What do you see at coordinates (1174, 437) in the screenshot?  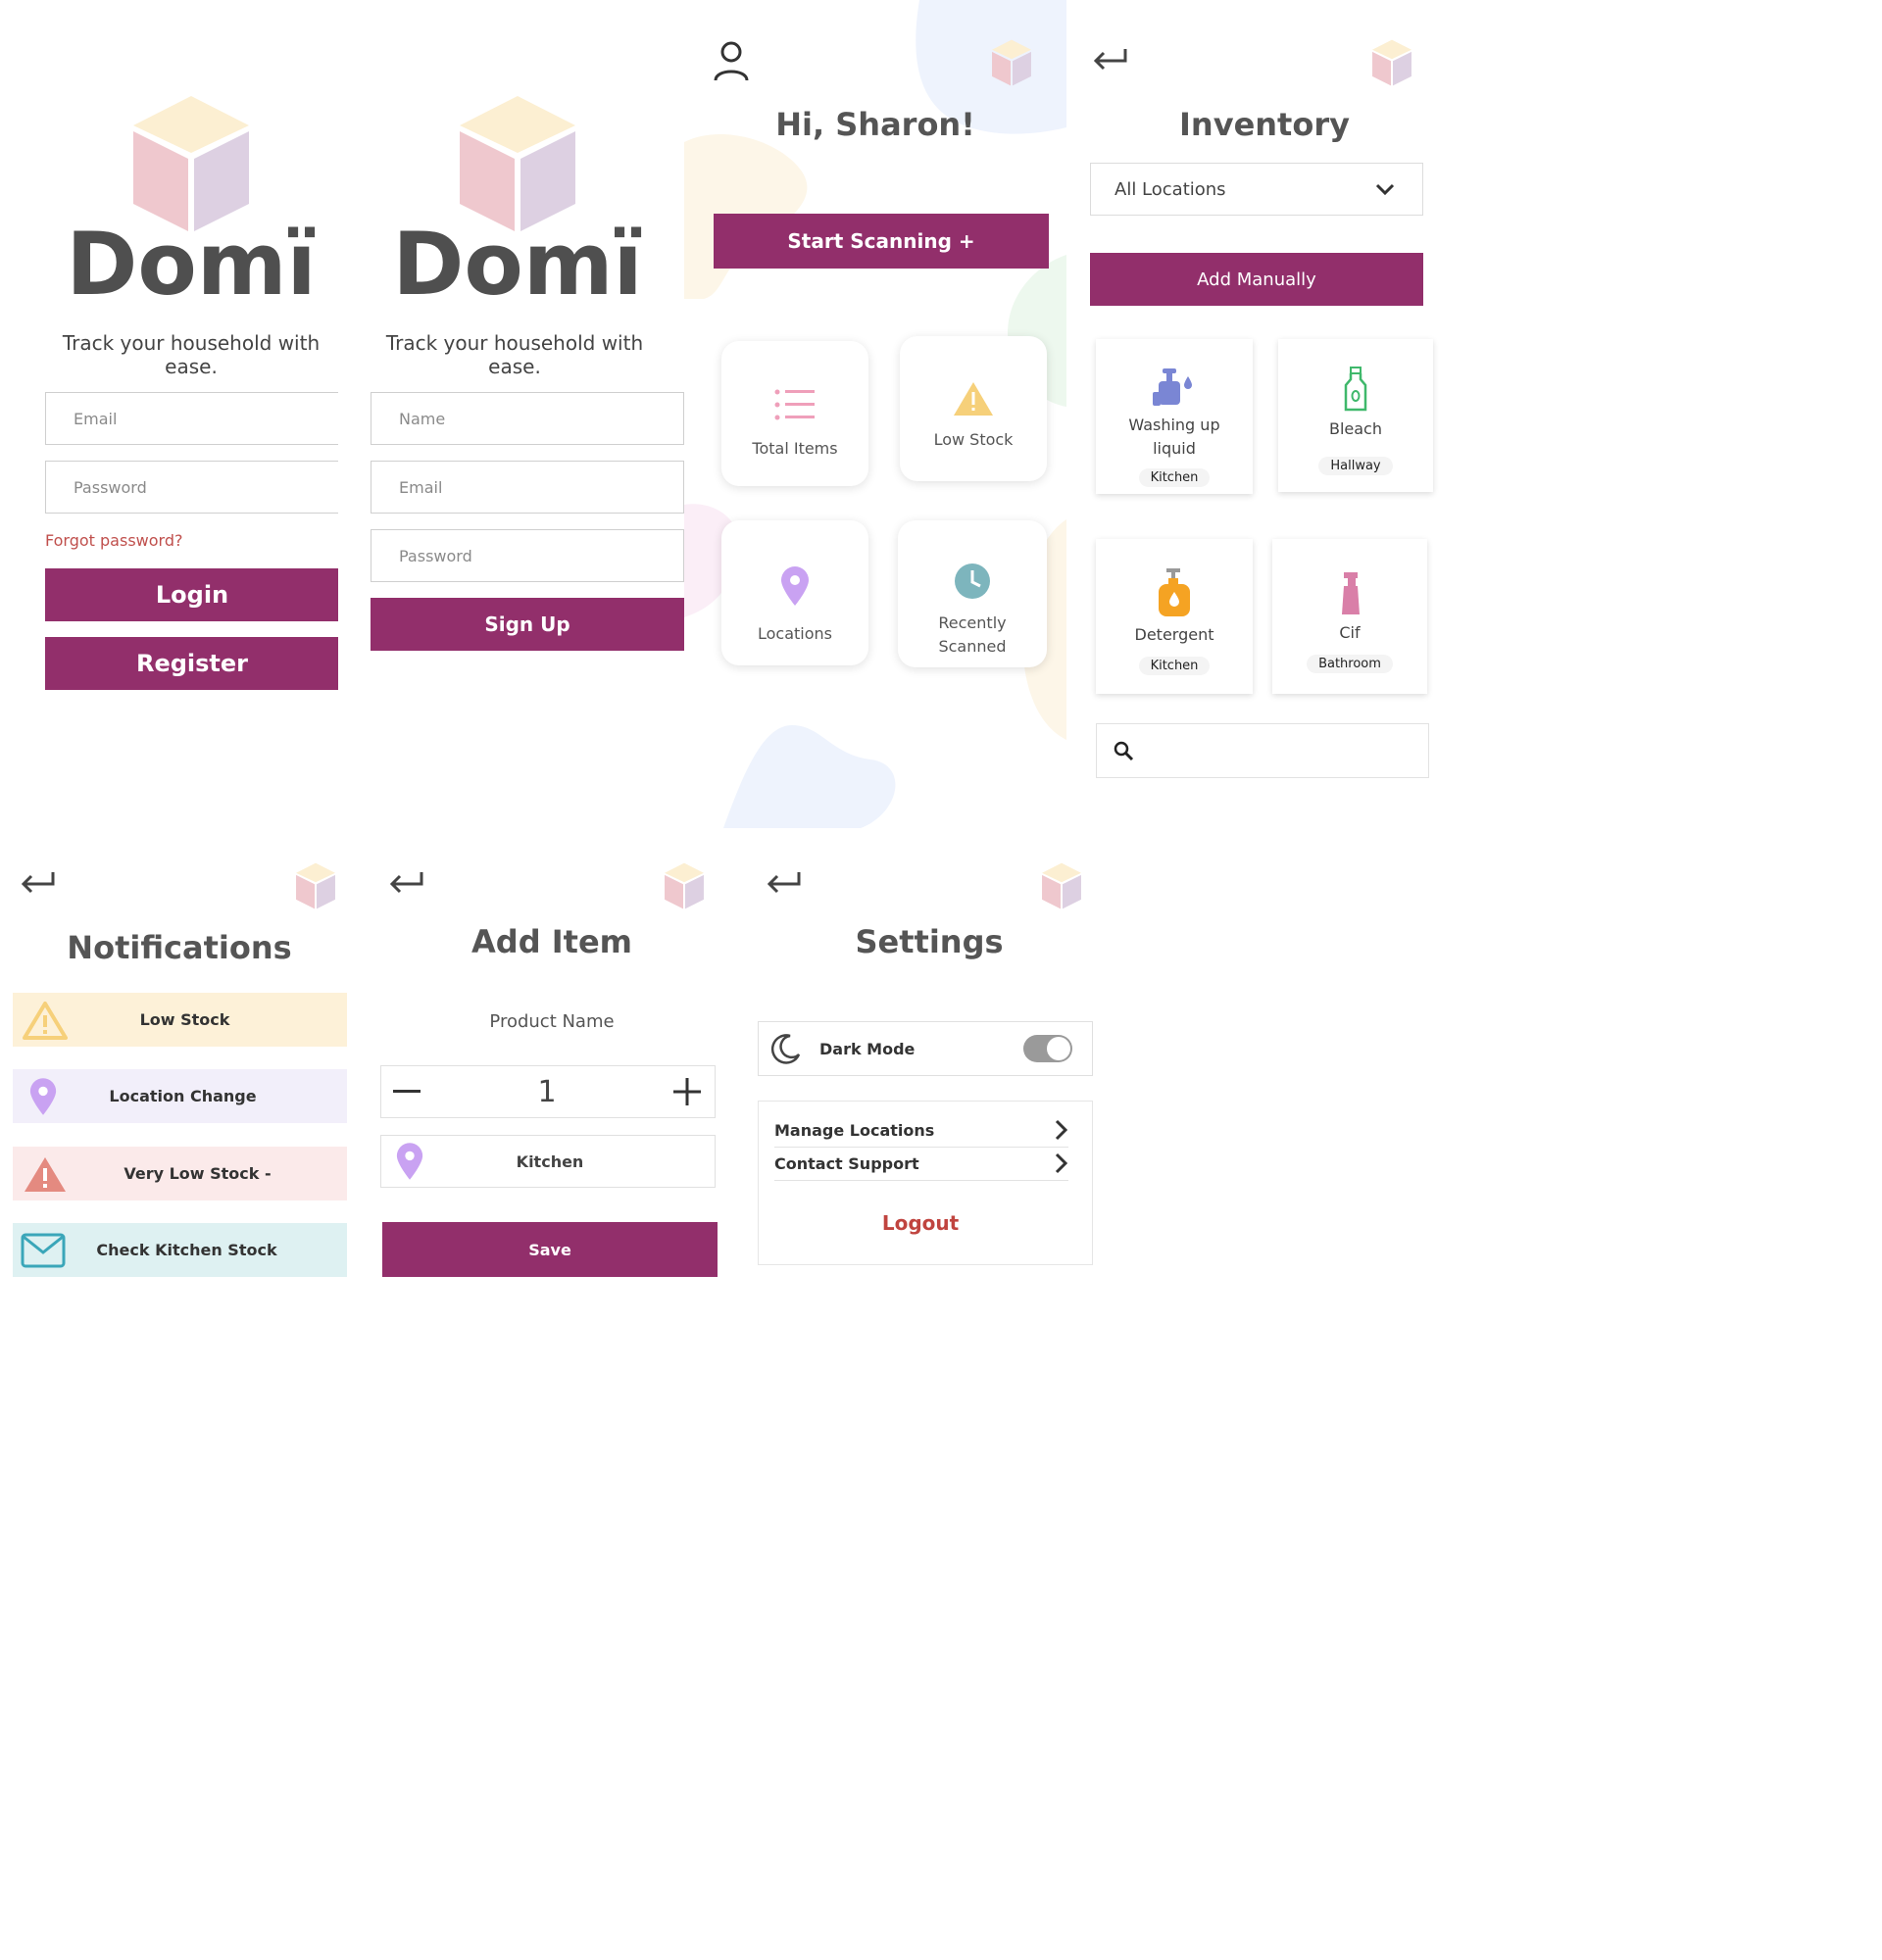 I see `item-name: Washing up liquid` at bounding box center [1174, 437].